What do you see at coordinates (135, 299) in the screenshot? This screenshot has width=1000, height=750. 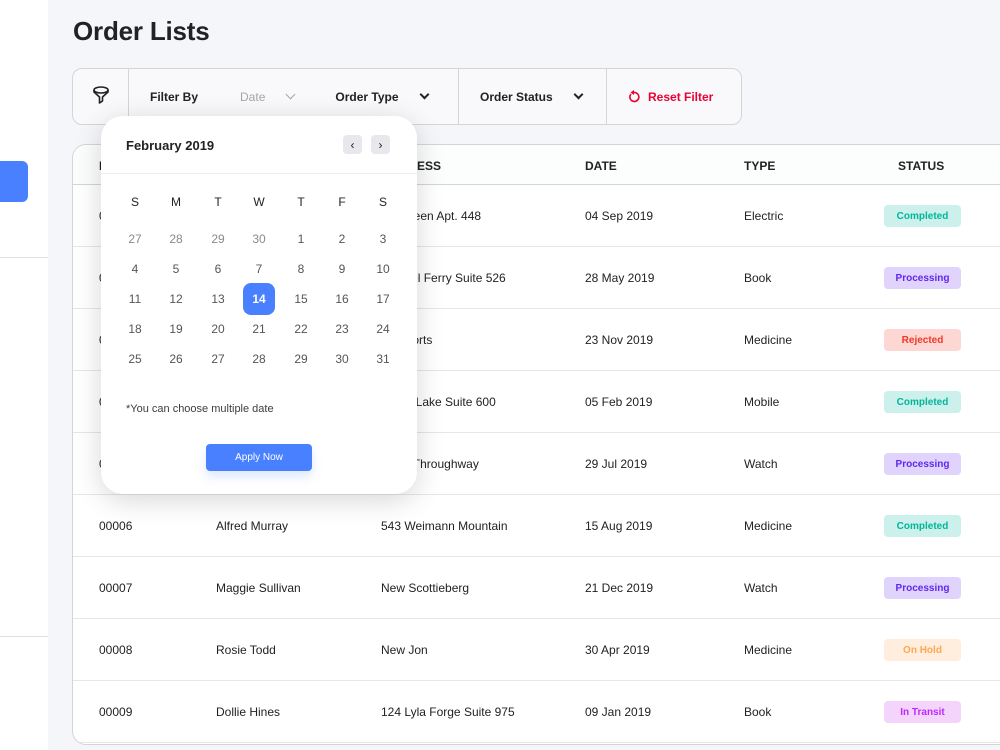 I see `calendar-day: 11` at bounding box center [135, 299].